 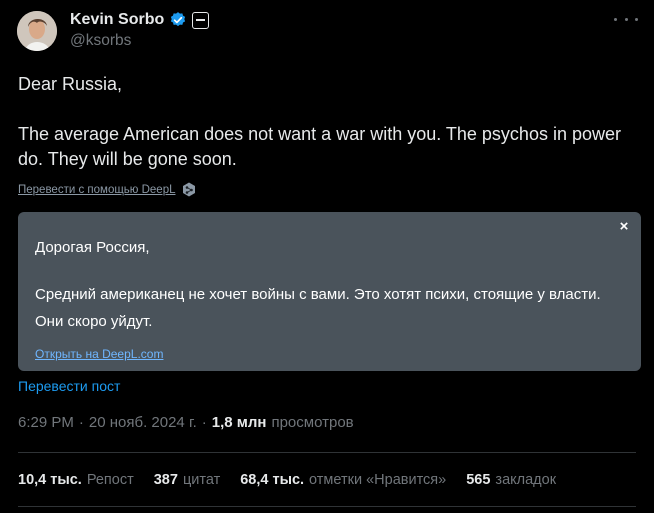 I want to click on stat-reposts: 10,4 тыс. Репост, so click(x=76, y=480).